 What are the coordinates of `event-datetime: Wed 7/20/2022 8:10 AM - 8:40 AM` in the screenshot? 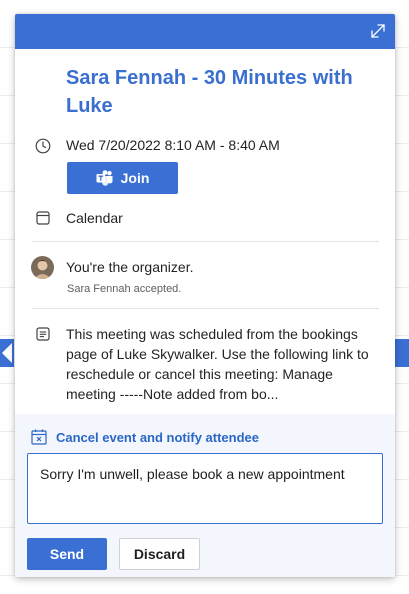 It's located at (173, 145).